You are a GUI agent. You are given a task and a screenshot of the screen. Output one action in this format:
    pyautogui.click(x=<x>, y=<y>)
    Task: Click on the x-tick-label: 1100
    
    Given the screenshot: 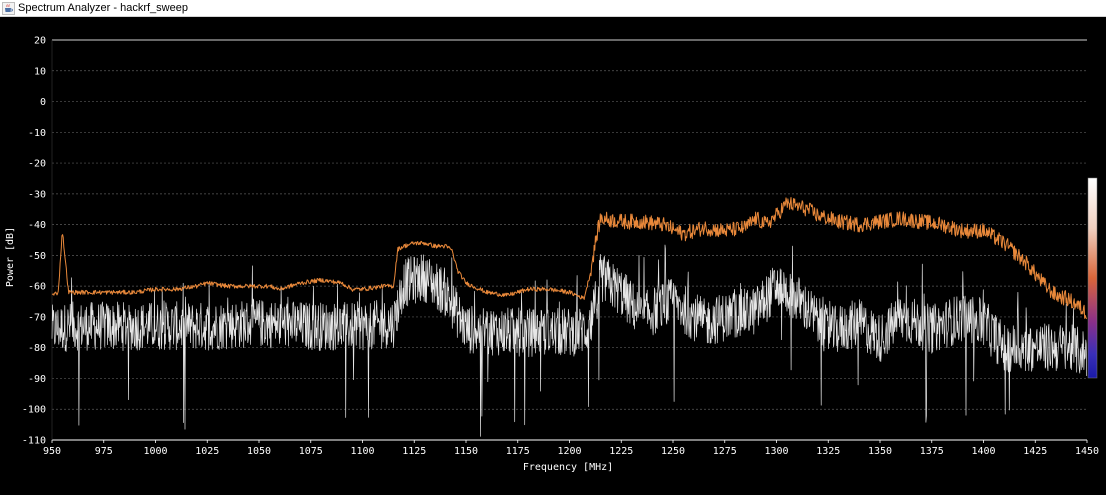 What is the action you would take?
    pyautogui.click(x=362, y=451)
    